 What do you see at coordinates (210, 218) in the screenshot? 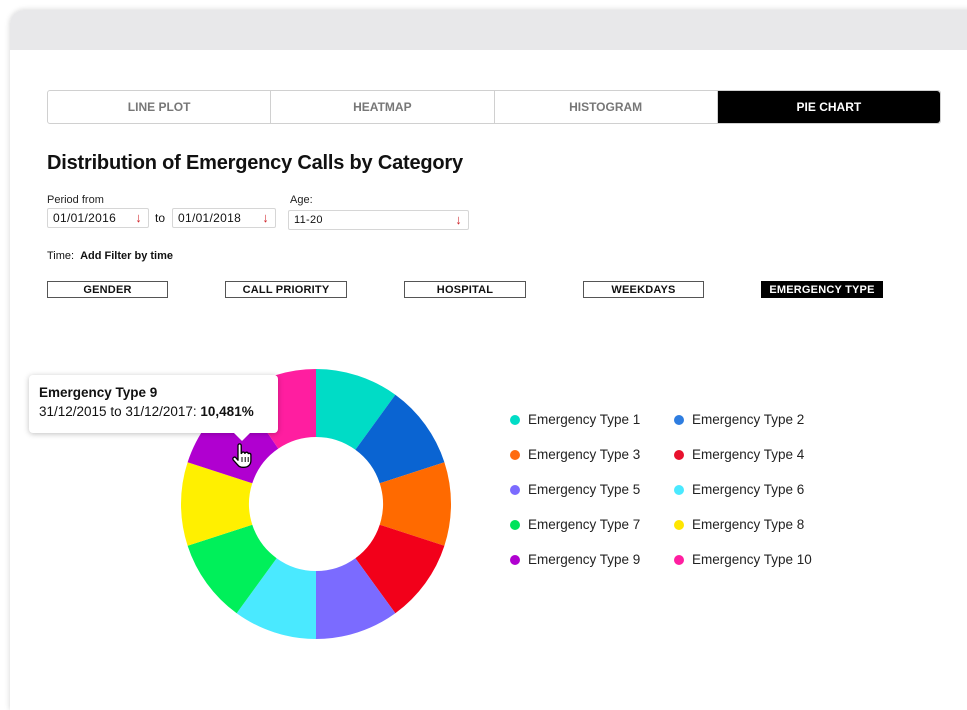
I see `period-to-value: 01/01/2018` at bounding box center [210, 218].